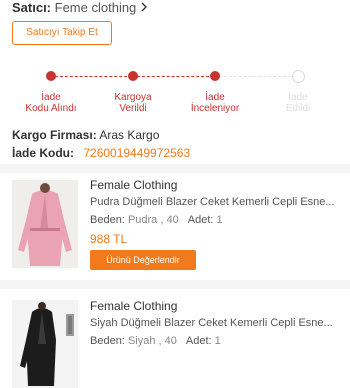 This screenshot has height=388, width=350. What do you see at coordinates (51, 103) in the screenshot?
I see `tracking-step-label: İade Kodu Alındı` at bounding box center [51, 103].